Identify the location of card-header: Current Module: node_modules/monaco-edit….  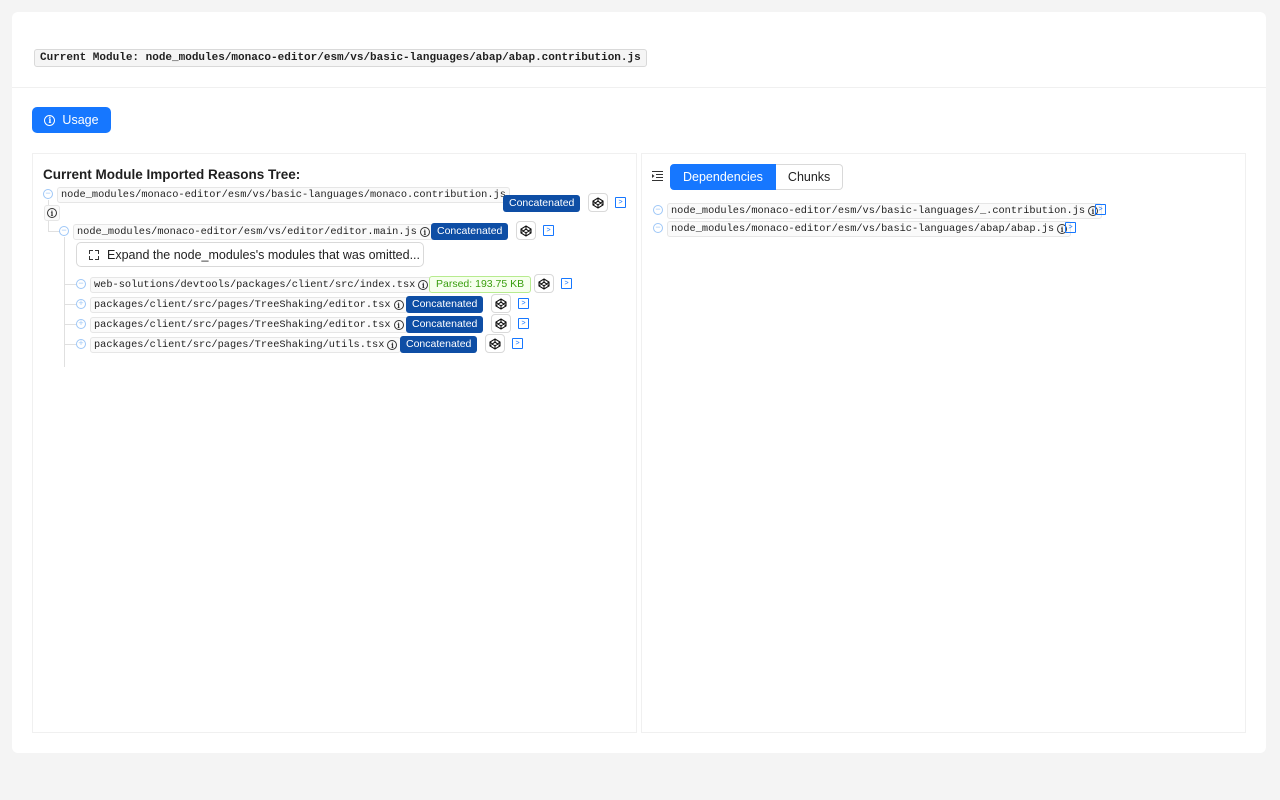
(639, 50).